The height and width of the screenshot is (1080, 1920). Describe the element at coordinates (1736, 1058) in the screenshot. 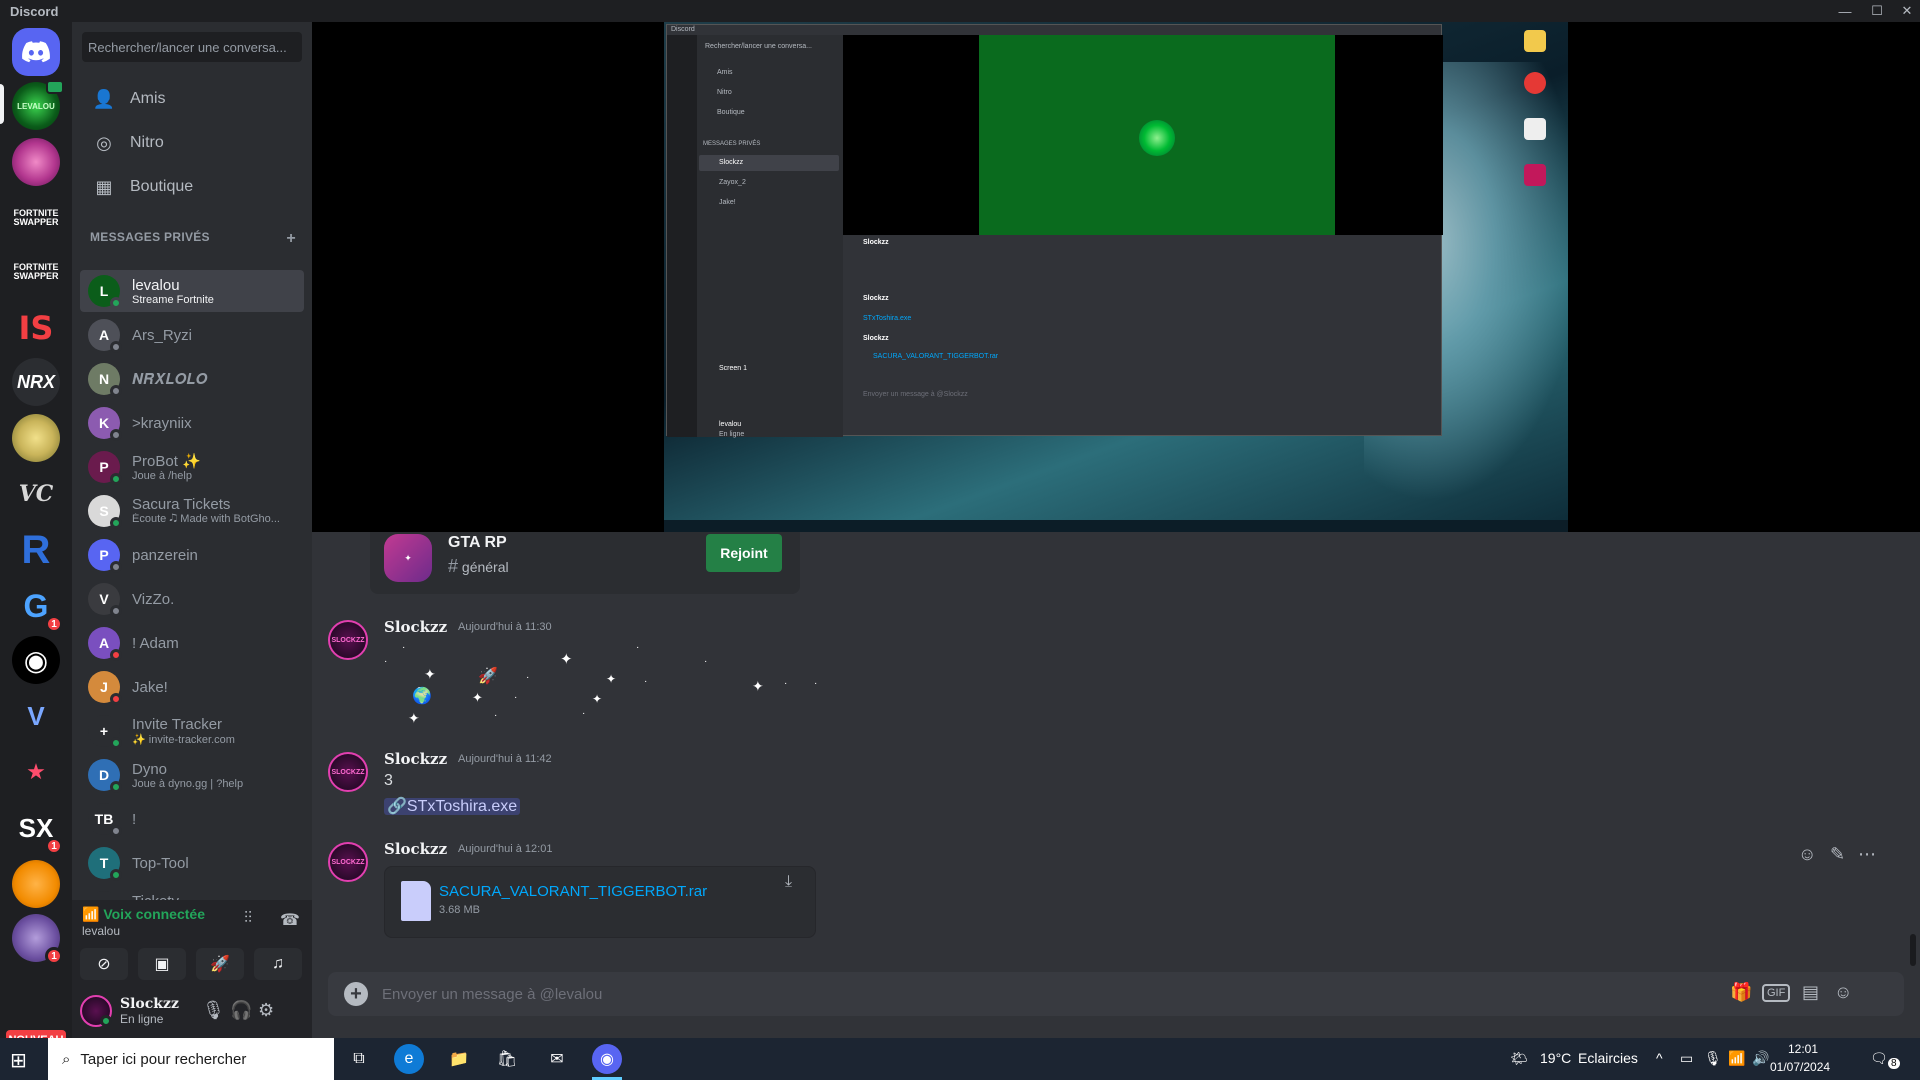

I see `wifi-icon: 📶` at that location.